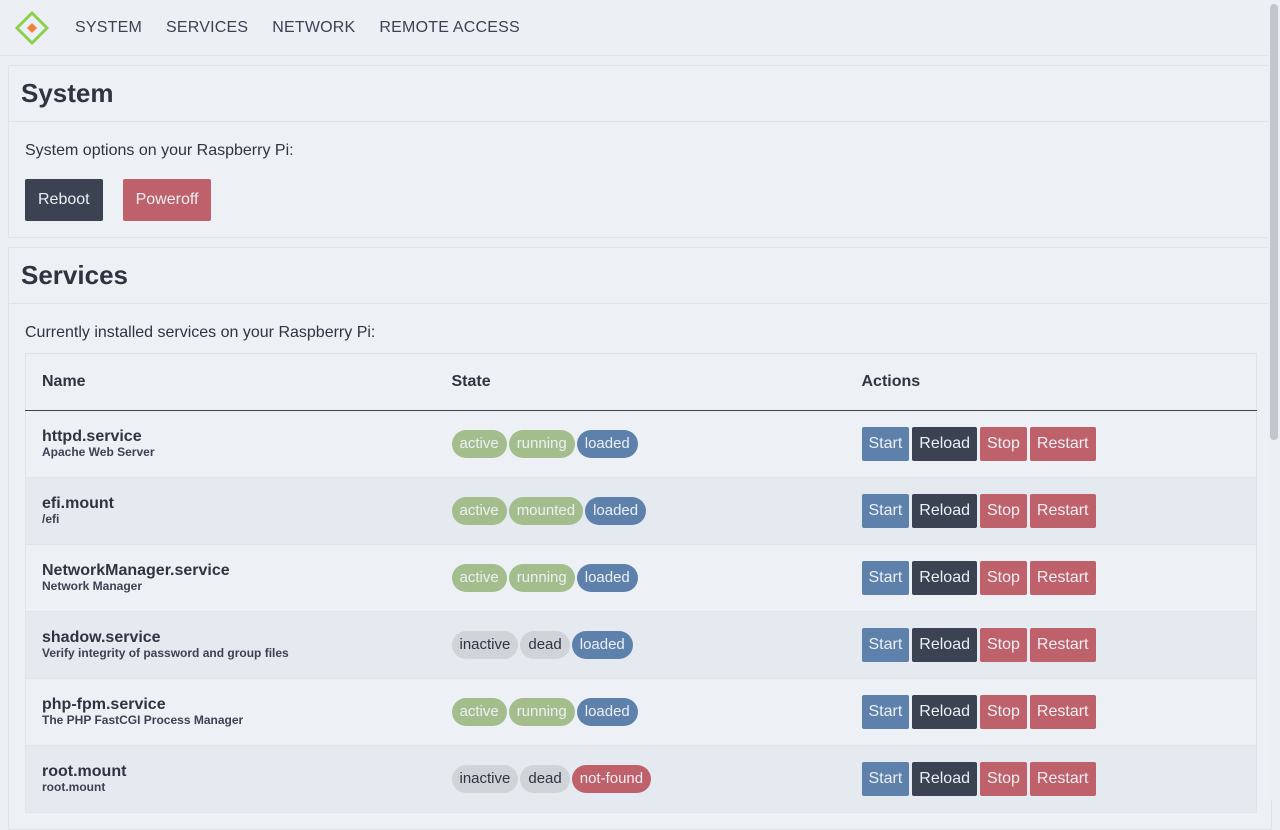  What do you see at coordinates (449, 28) in the screenshot?
I see `nav-remote-access: REMOTE ACCESS` at bounding box center [449, 28].